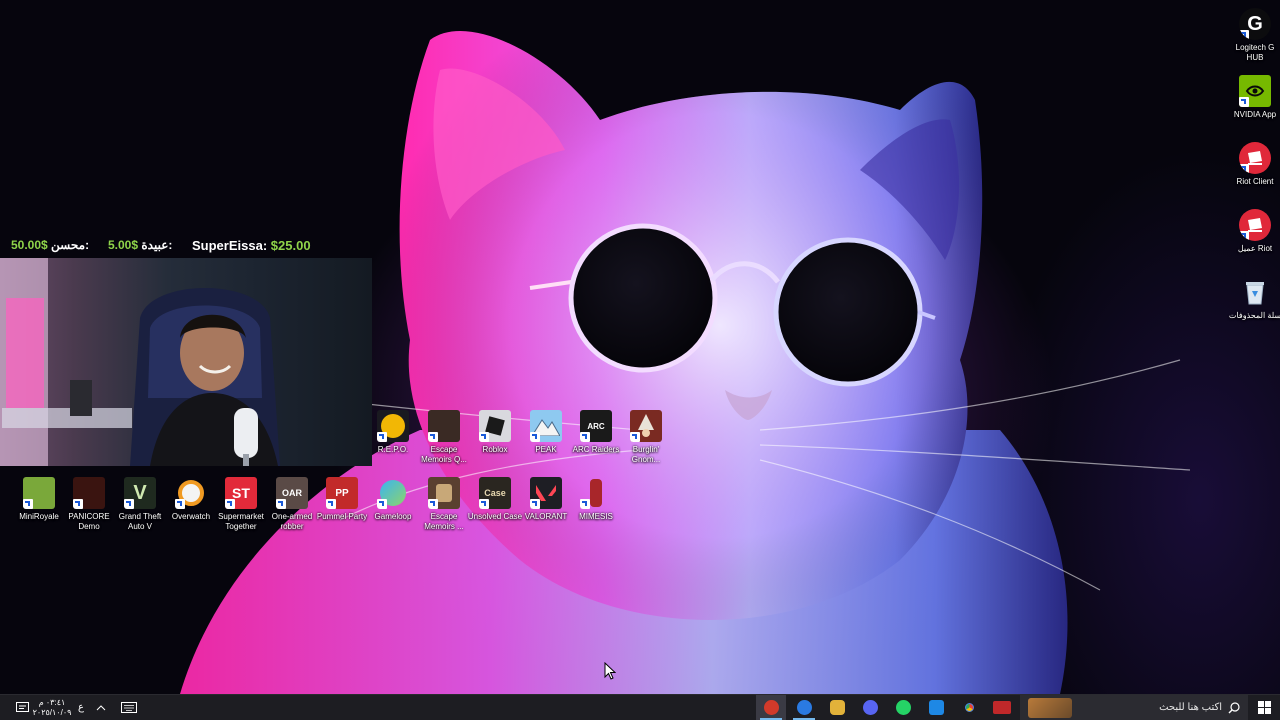  I want to click on show-hidden-icons-chevron-icon, so click(101, 707).